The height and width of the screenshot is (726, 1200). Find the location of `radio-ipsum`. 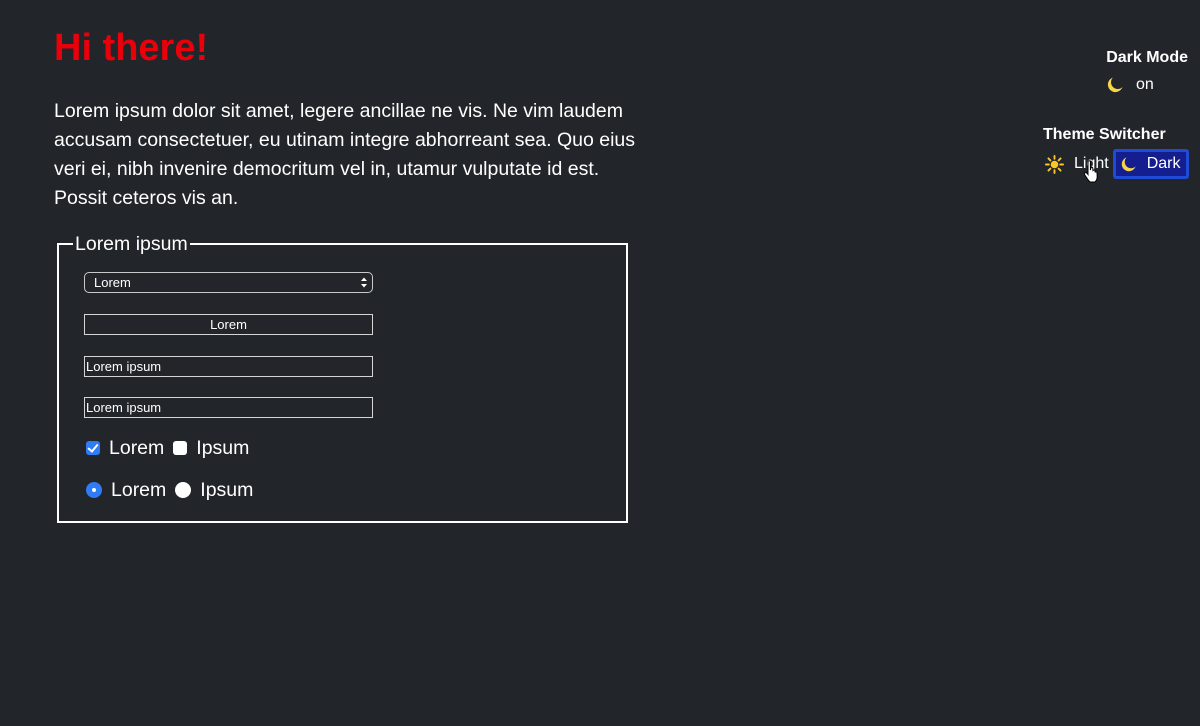

radio-ipsum is located at coordinates (183, 490).